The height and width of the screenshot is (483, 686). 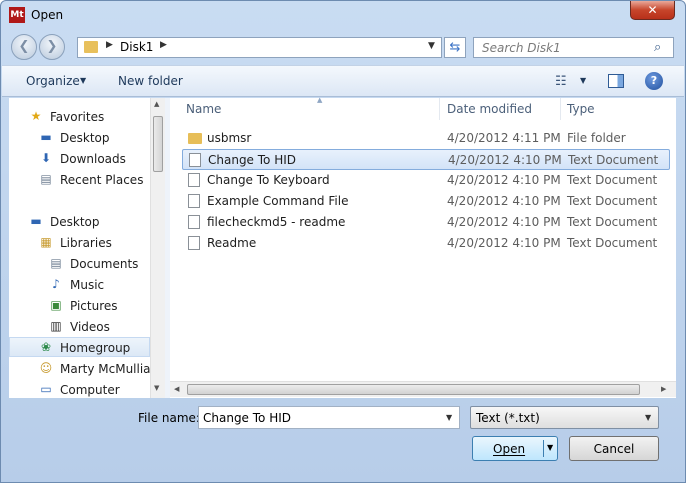 What do you see at coordinates (455, 47) in the screenshot?
I see `refresh-button: ⇆` at bounding box center [455, 47].